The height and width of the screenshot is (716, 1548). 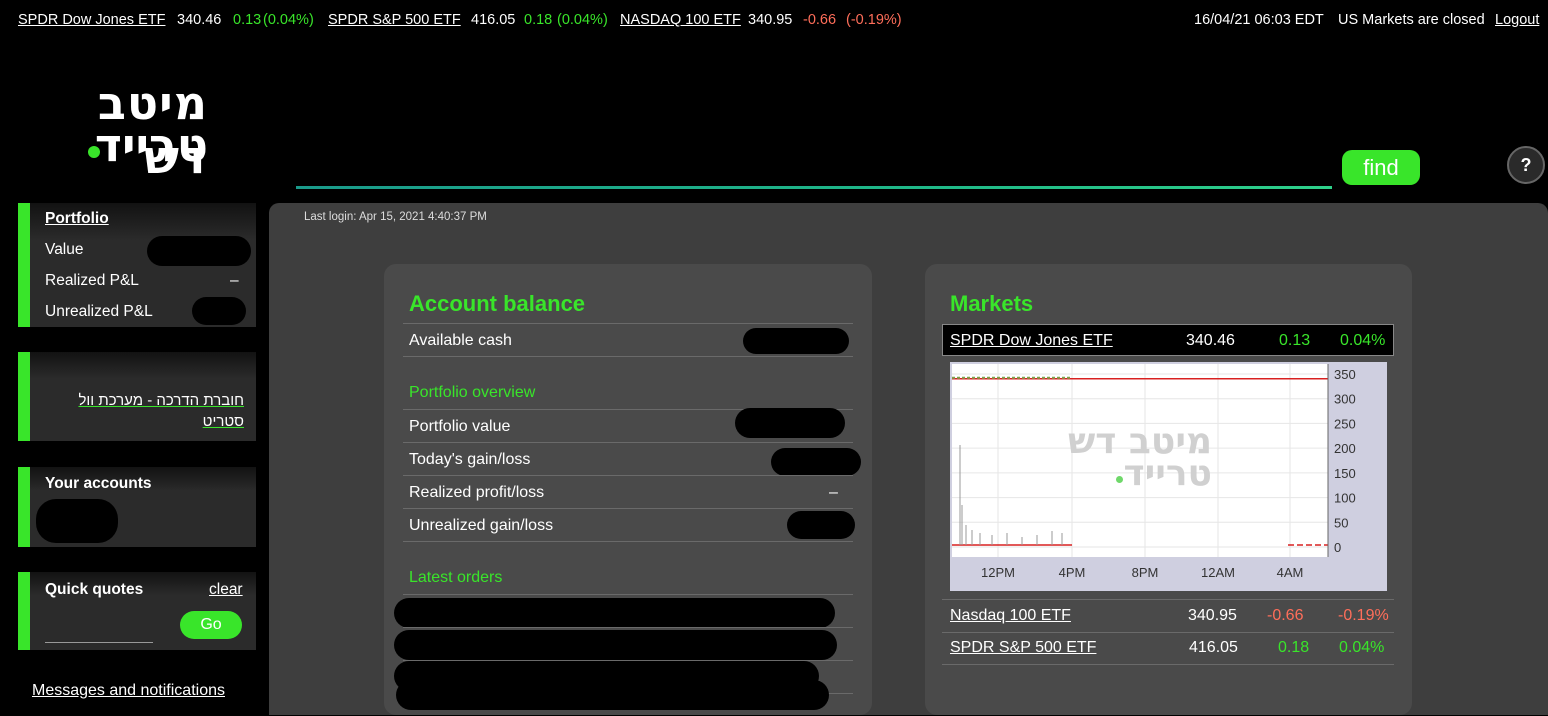 What do you see at coordinates (1168, 472) in the screenshot?
I see `chart-axes: 350 300 250 200 150 100 50 0 12PM 4PM 8PM 12AM 4AM` at bounding box center [1168, 472].